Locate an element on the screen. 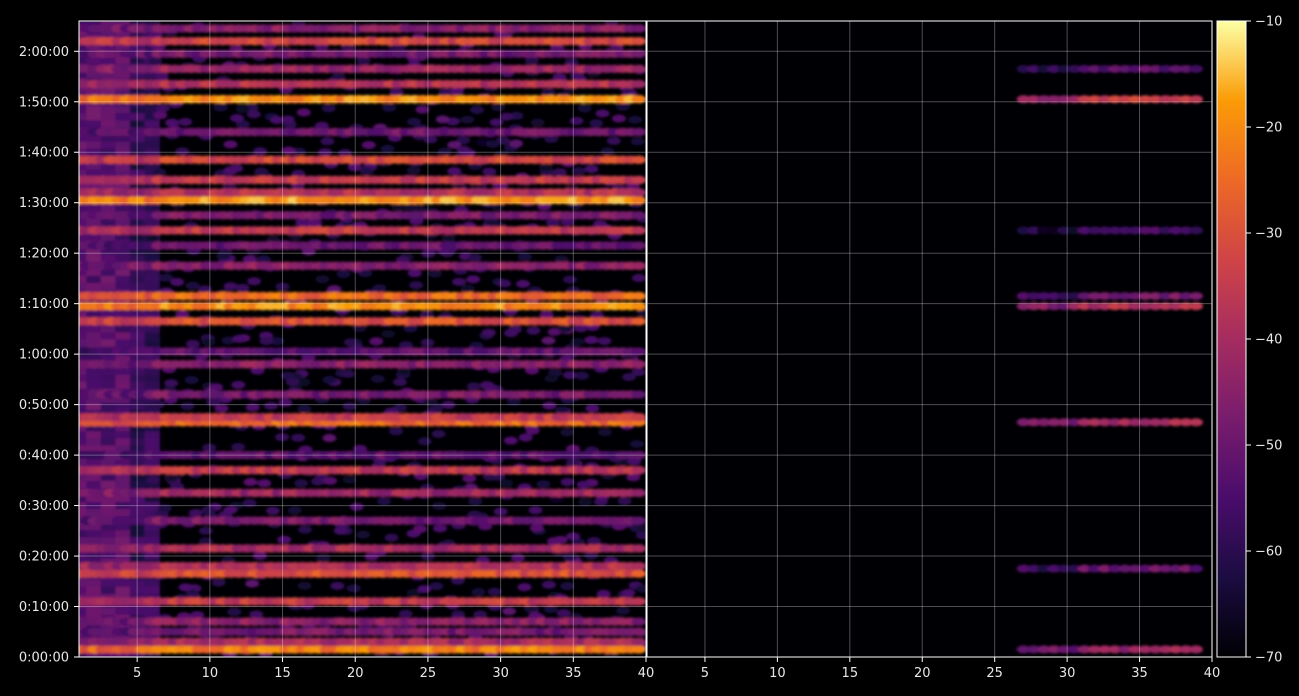 The width and height of the screenshot is (1299, 696). colorbar-ticks: −10 −20 −30 −40 −50 −60 −70 is located at coordinates (1264, 340).